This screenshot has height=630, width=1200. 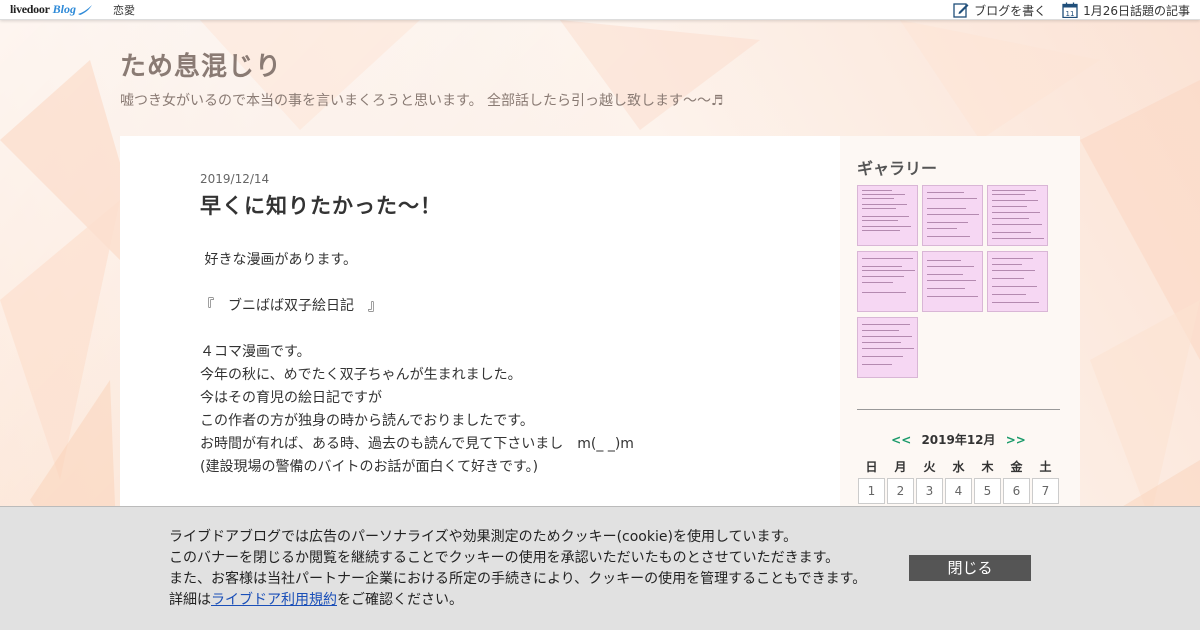 I want to click on calendar-header: << 2019年12月 >>, so click(x=958, y=439).